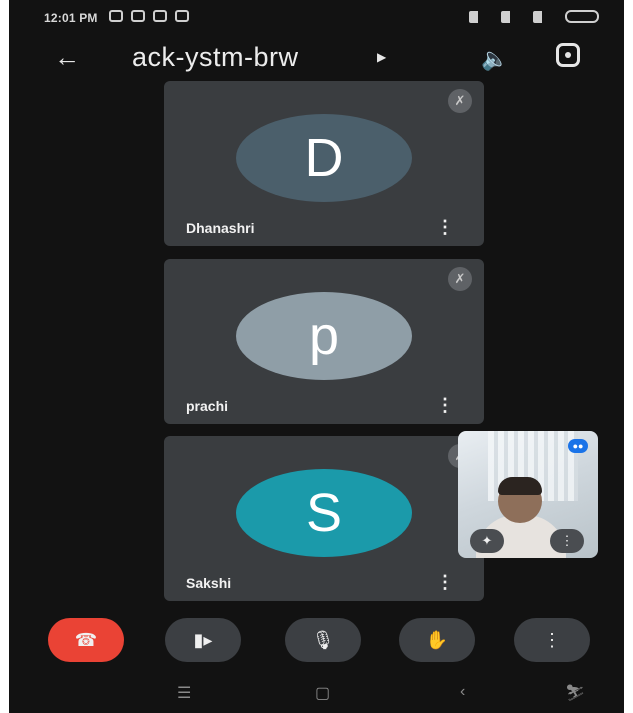 This screenshot has width=633, height=713. What do you see at coordinates (480, 16) in the screenshot?
I see `signal-icon` at bounding box center [480, 16].